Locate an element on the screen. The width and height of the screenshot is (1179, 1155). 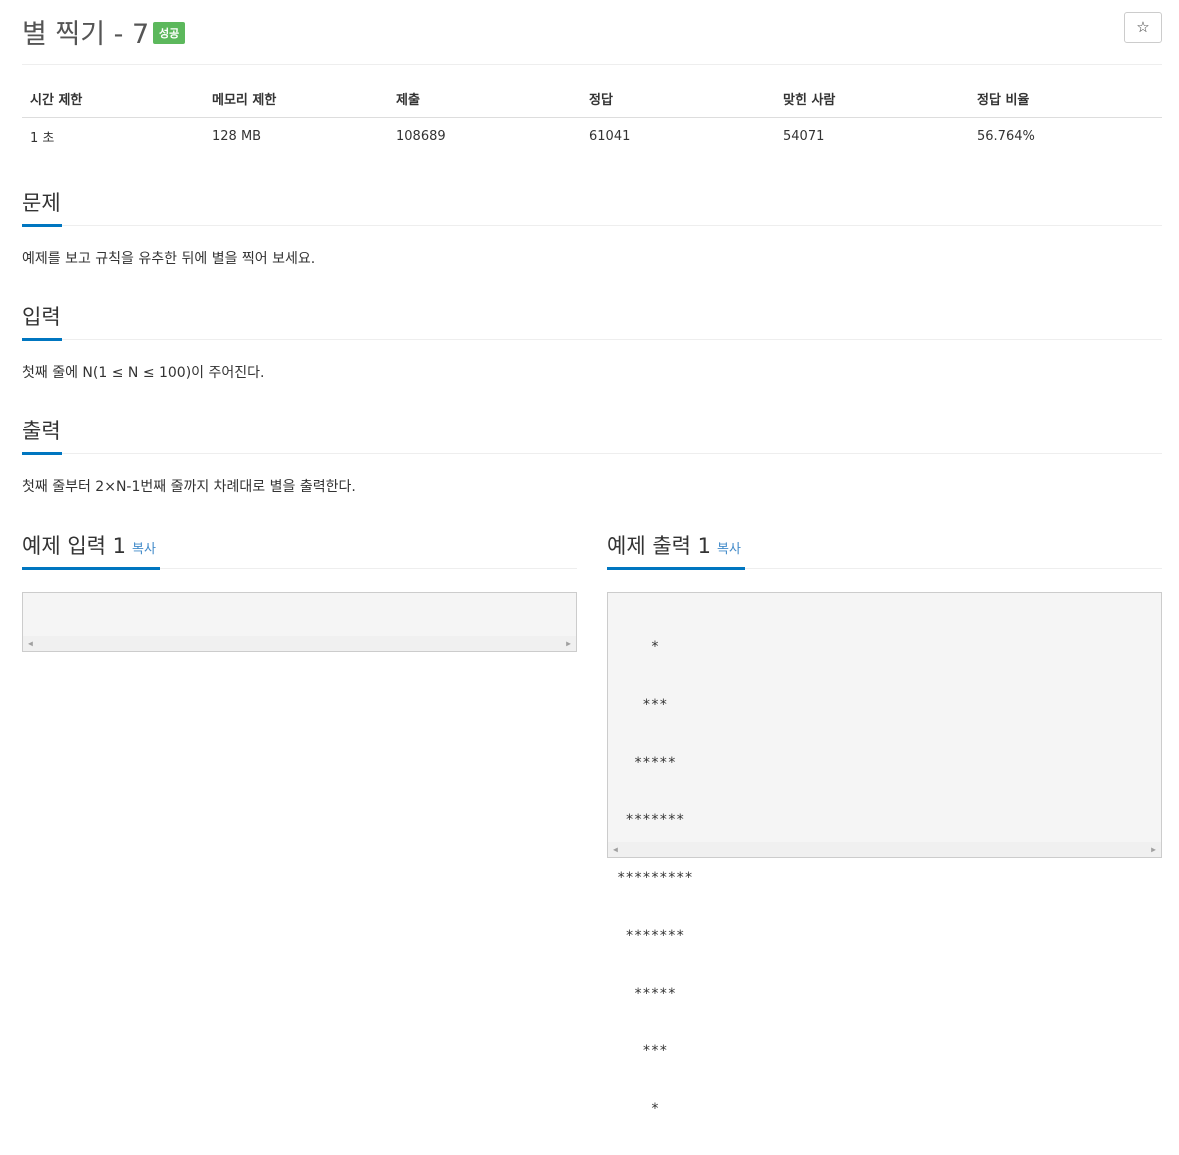
info-header-row: 시간 제한 메모리 제한 제출 정답 맞힌 사람 정답 비율 is located at coordinates (592, 103).